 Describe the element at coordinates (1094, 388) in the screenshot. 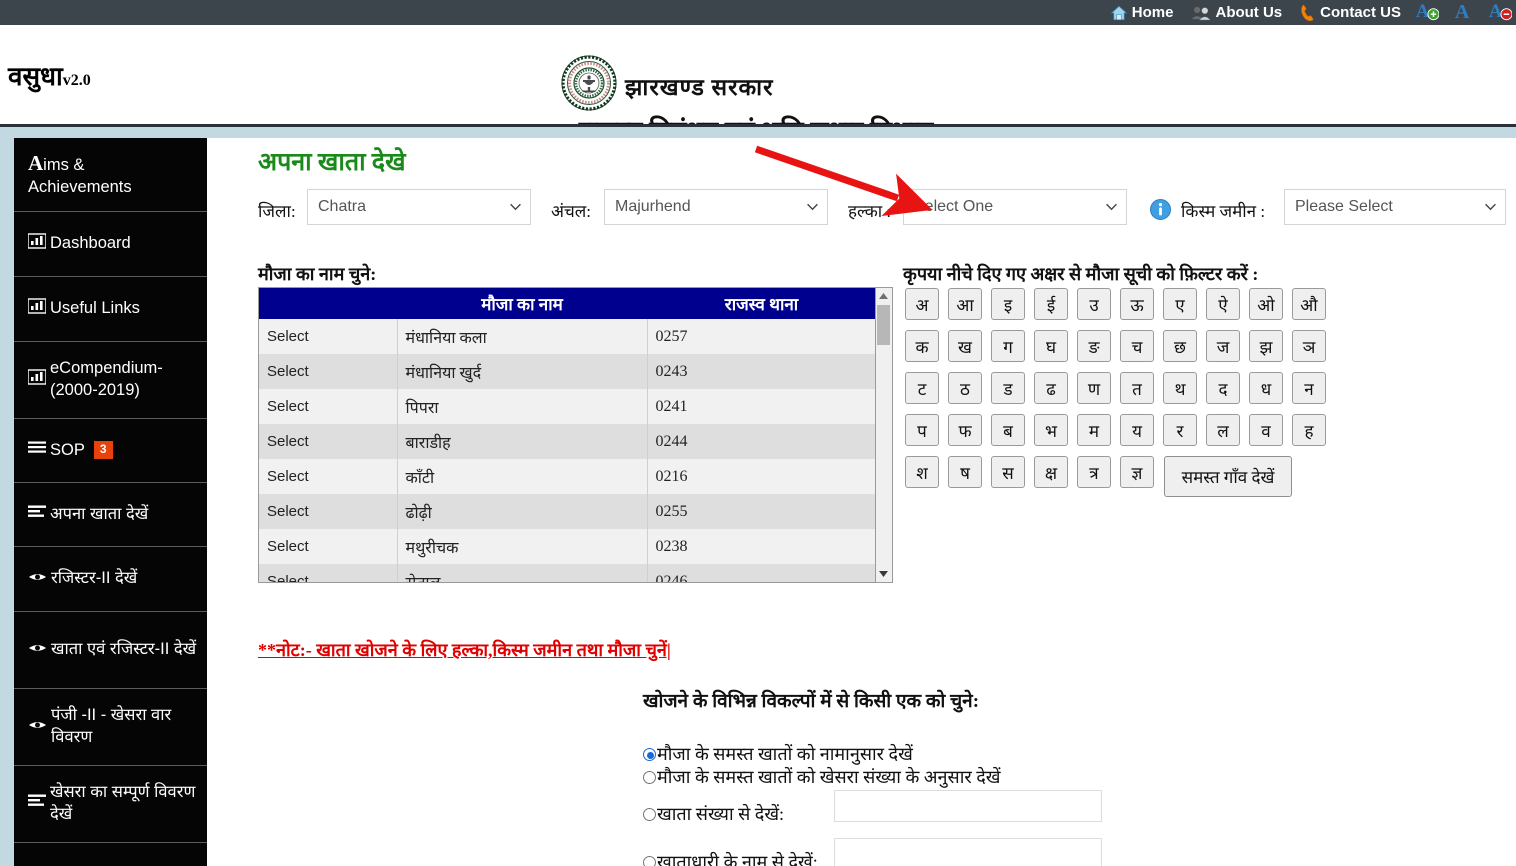

I see `alphabet-key: ण` at that location.